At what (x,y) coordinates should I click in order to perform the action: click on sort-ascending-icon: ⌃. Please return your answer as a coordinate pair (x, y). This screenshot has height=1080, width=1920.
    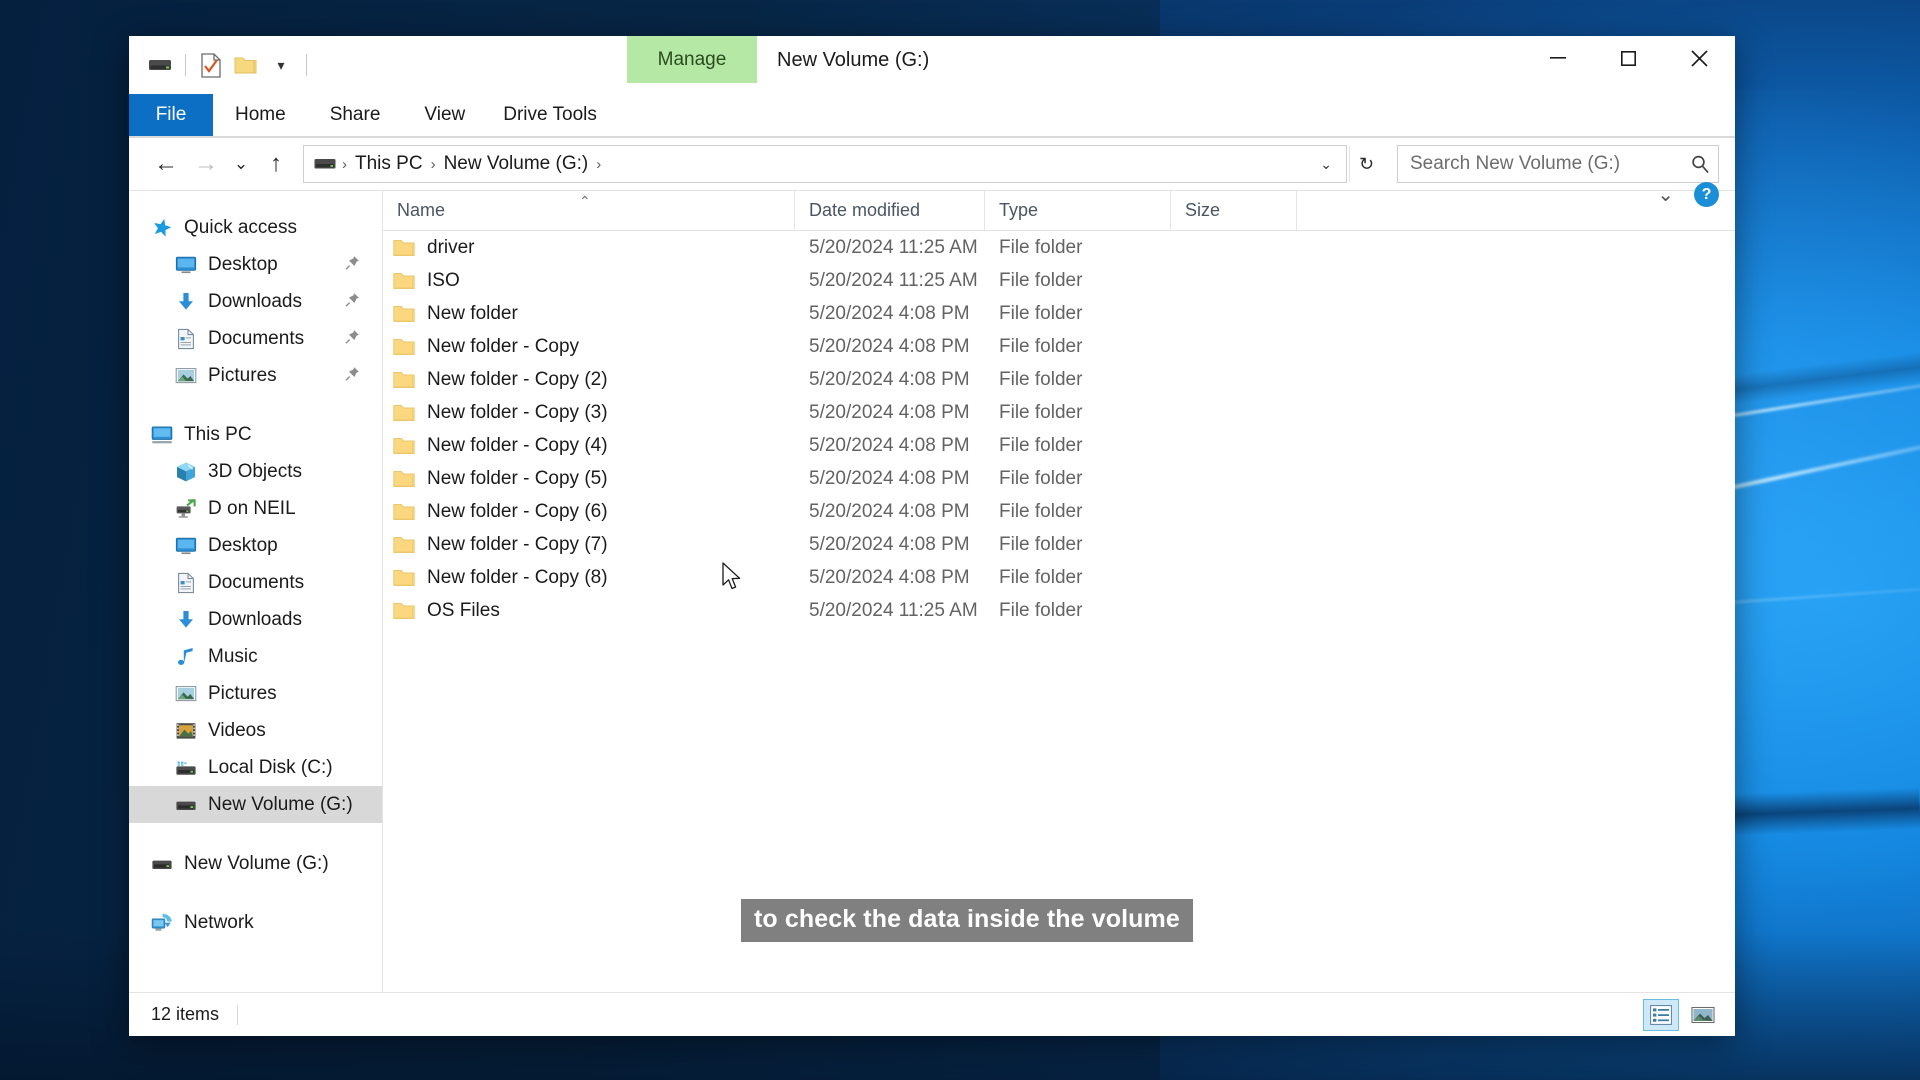
    Looking at the image, I should click on (585, 201).